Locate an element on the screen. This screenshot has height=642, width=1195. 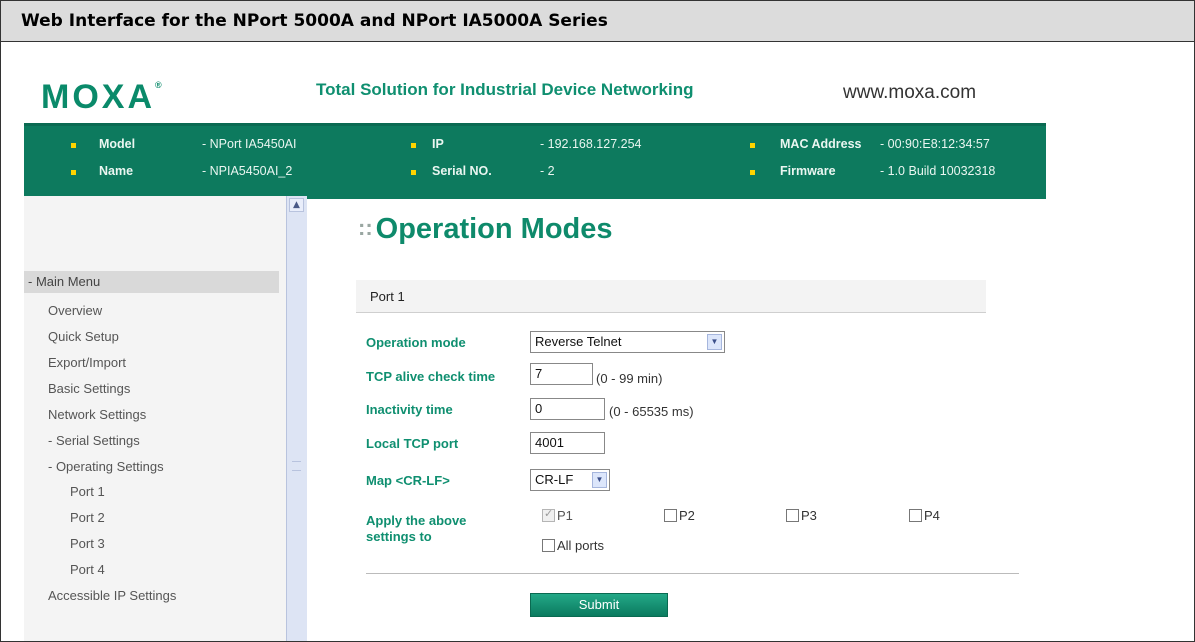
scroll-up-arrow-icon: ▲ is located at coordinates (296, 205).